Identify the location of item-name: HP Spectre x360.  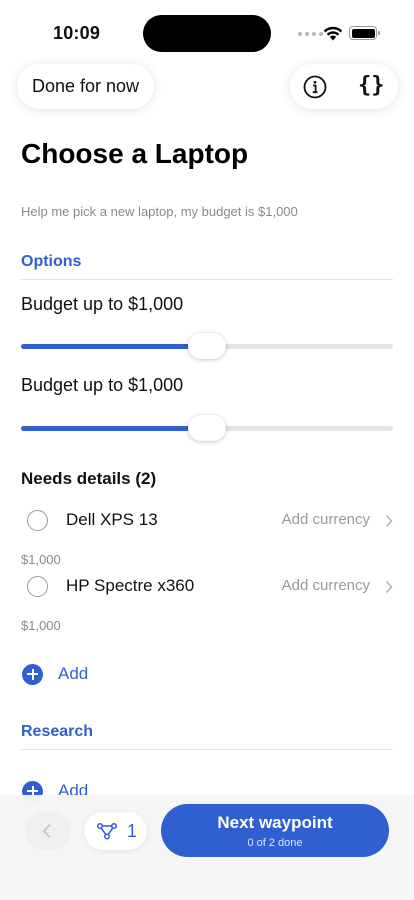
(130, 585).